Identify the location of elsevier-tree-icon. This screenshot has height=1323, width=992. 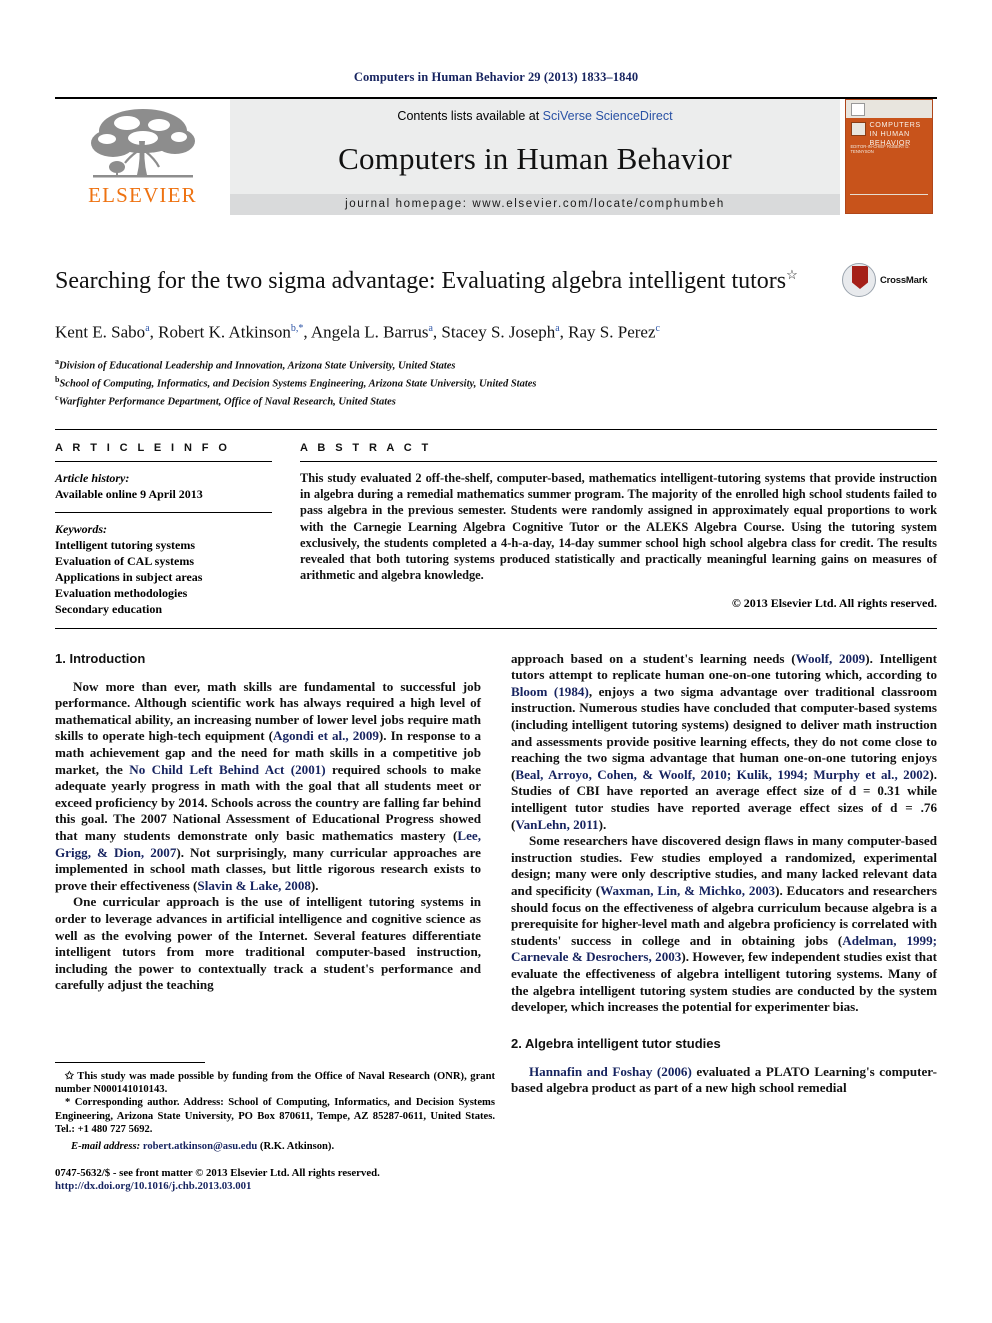
(143, 146).